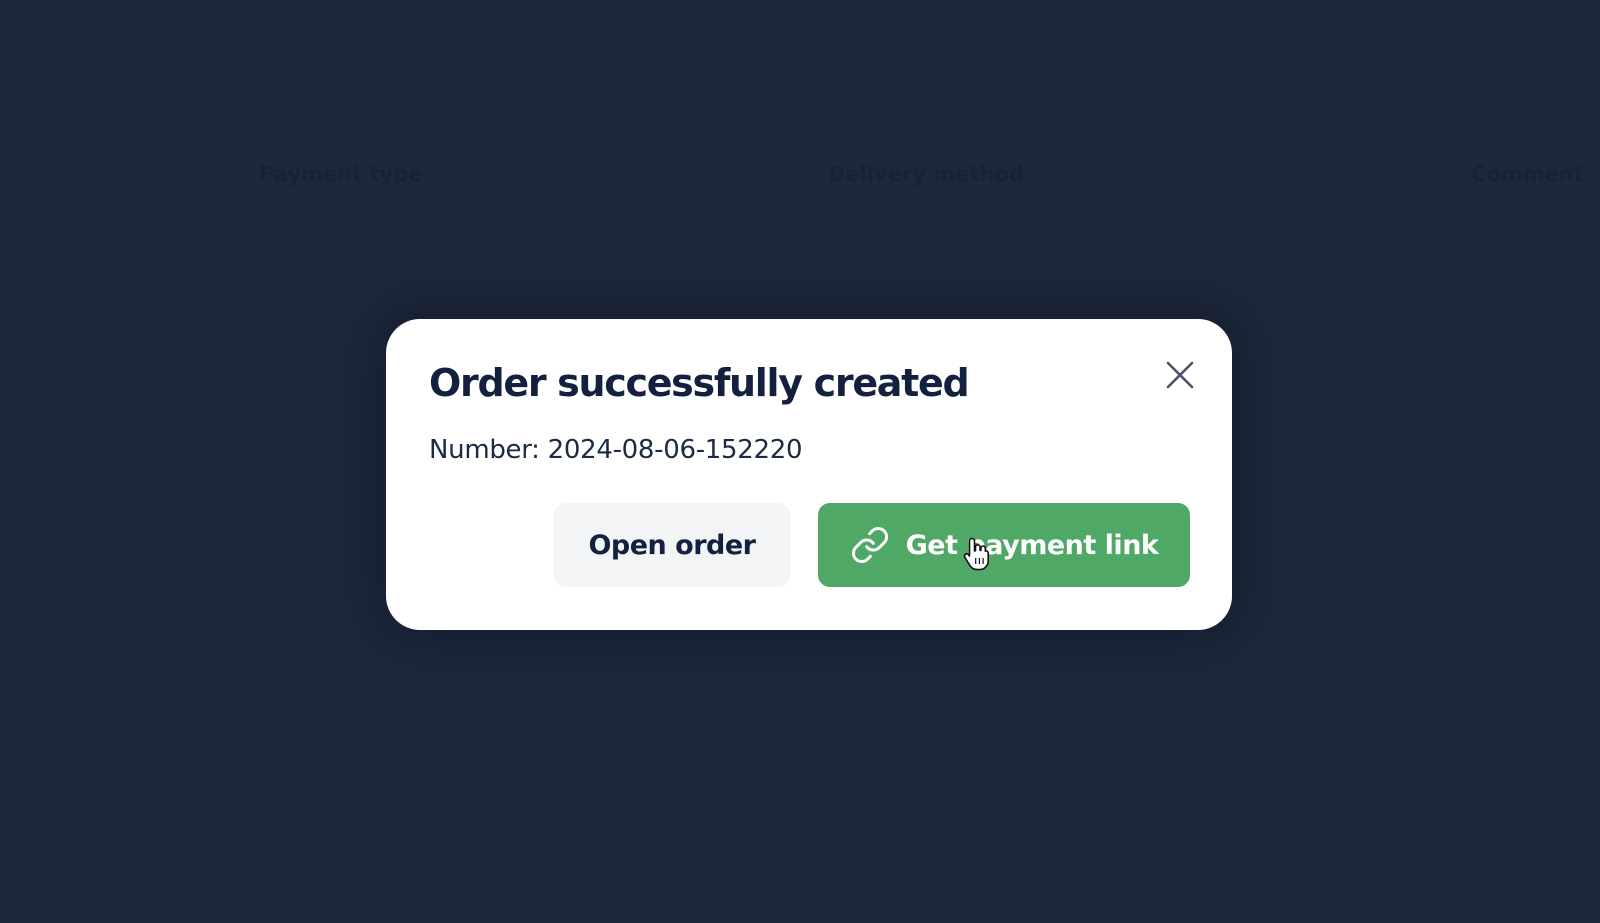 The image size is (1600, 923). What do you see at coordinates (1527, 174) in the screenshot?
I see `column-header-comment: Comment` at bounding box center [1527, 174].